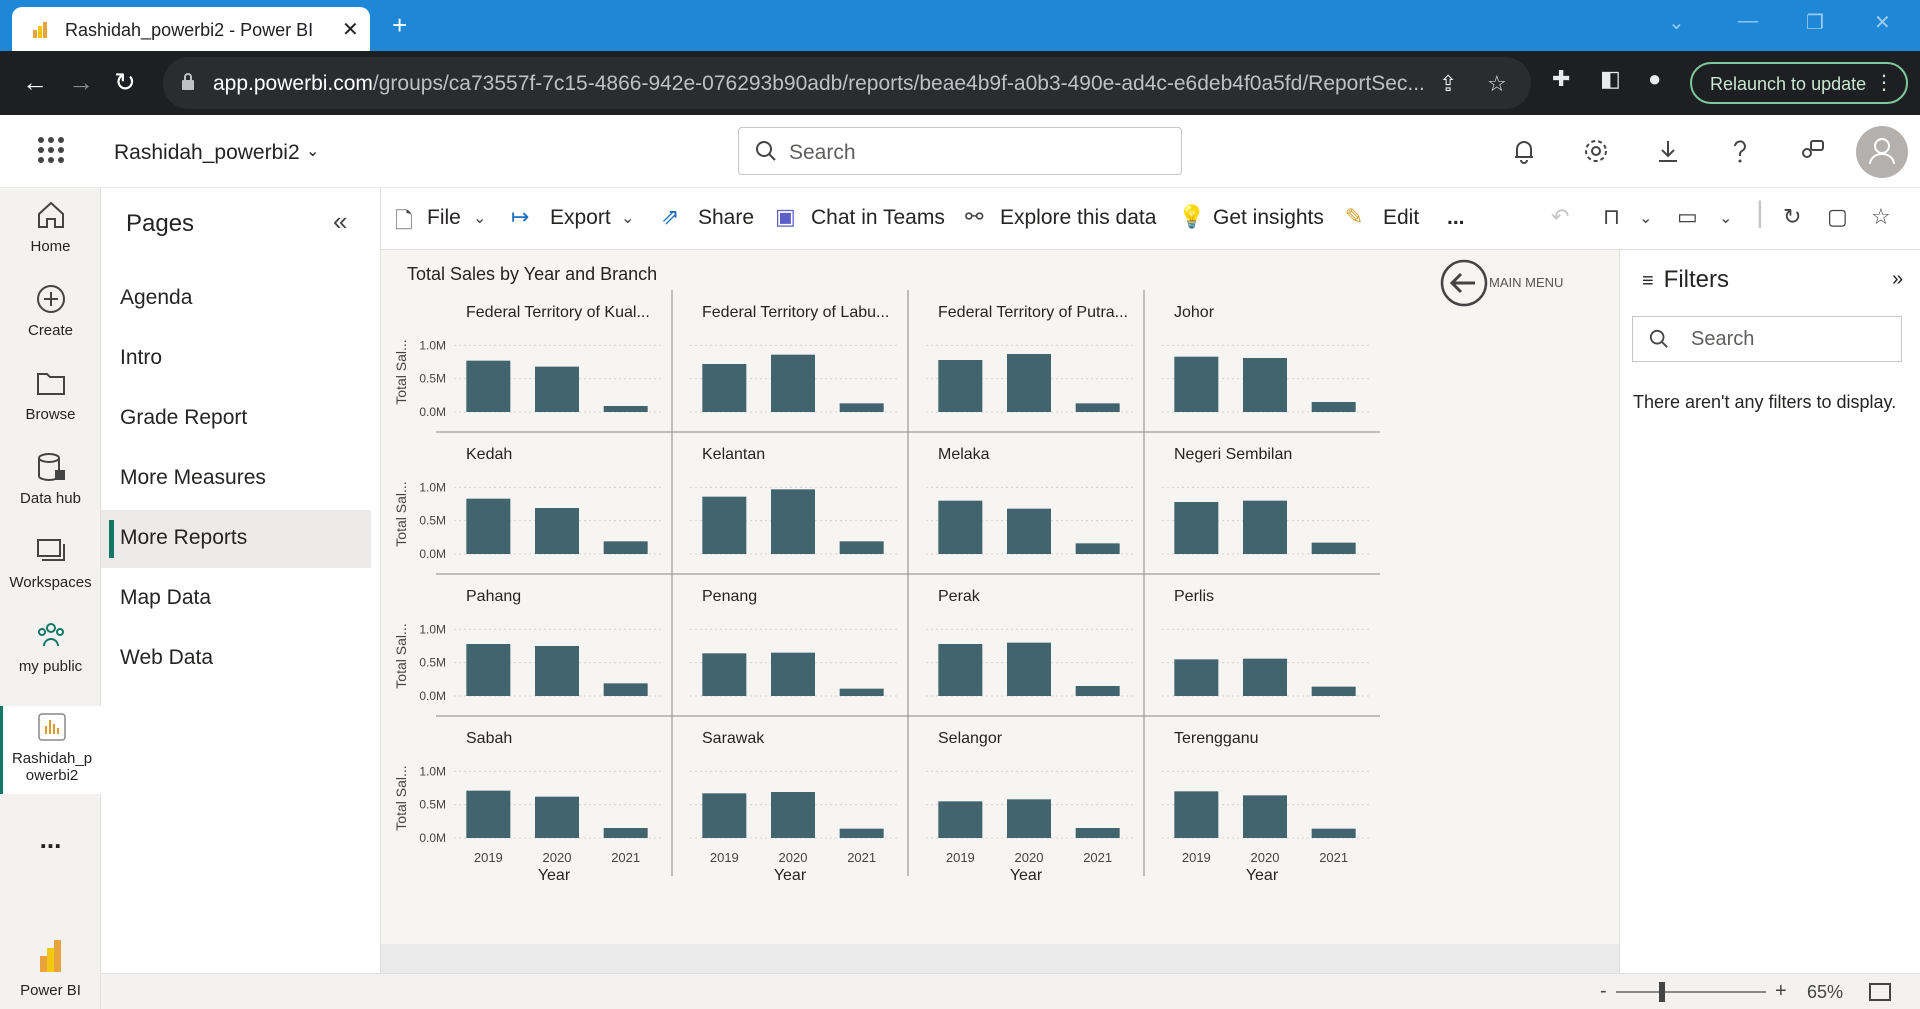  Describe the element at coordinates (81, 82) in the screenshot. I see `forward-icon: →` at that location.